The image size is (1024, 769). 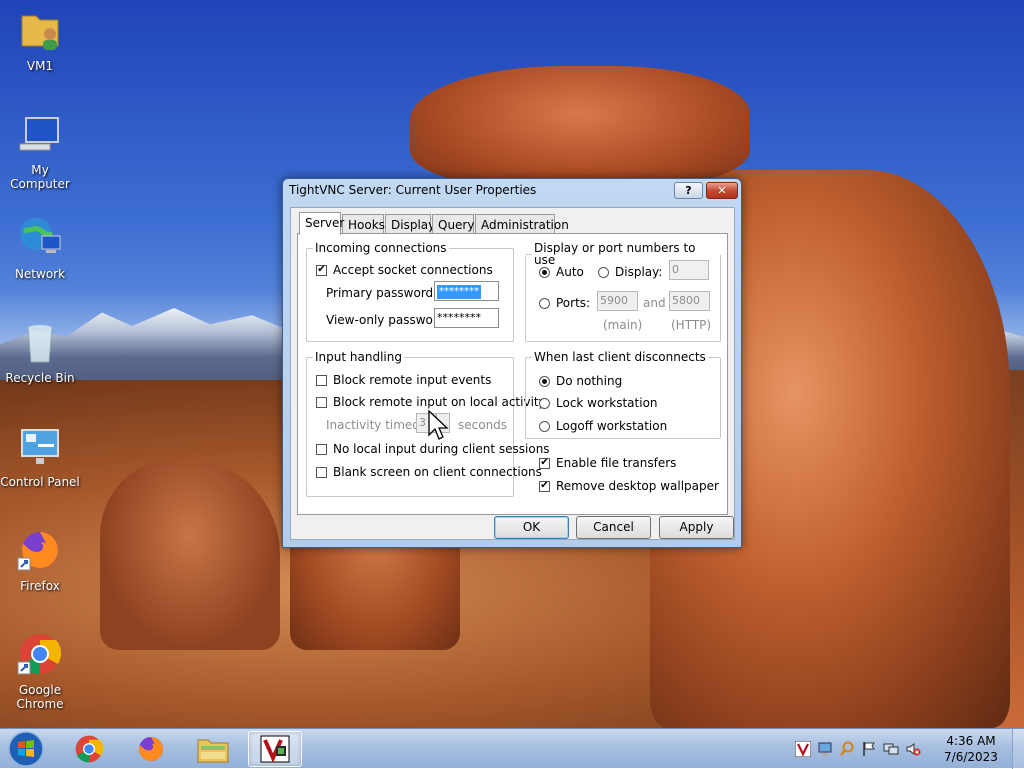 I want to click on viewonly-password-field: ********, so click(x=466, y=318).